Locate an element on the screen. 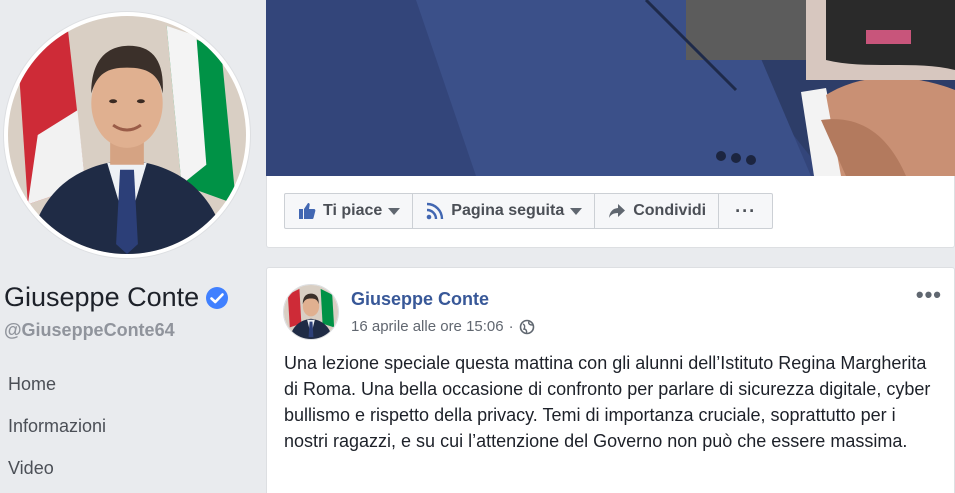 The width and height of the screenshot is (955, 493). globe-icon is located at coordinates (527, 327).